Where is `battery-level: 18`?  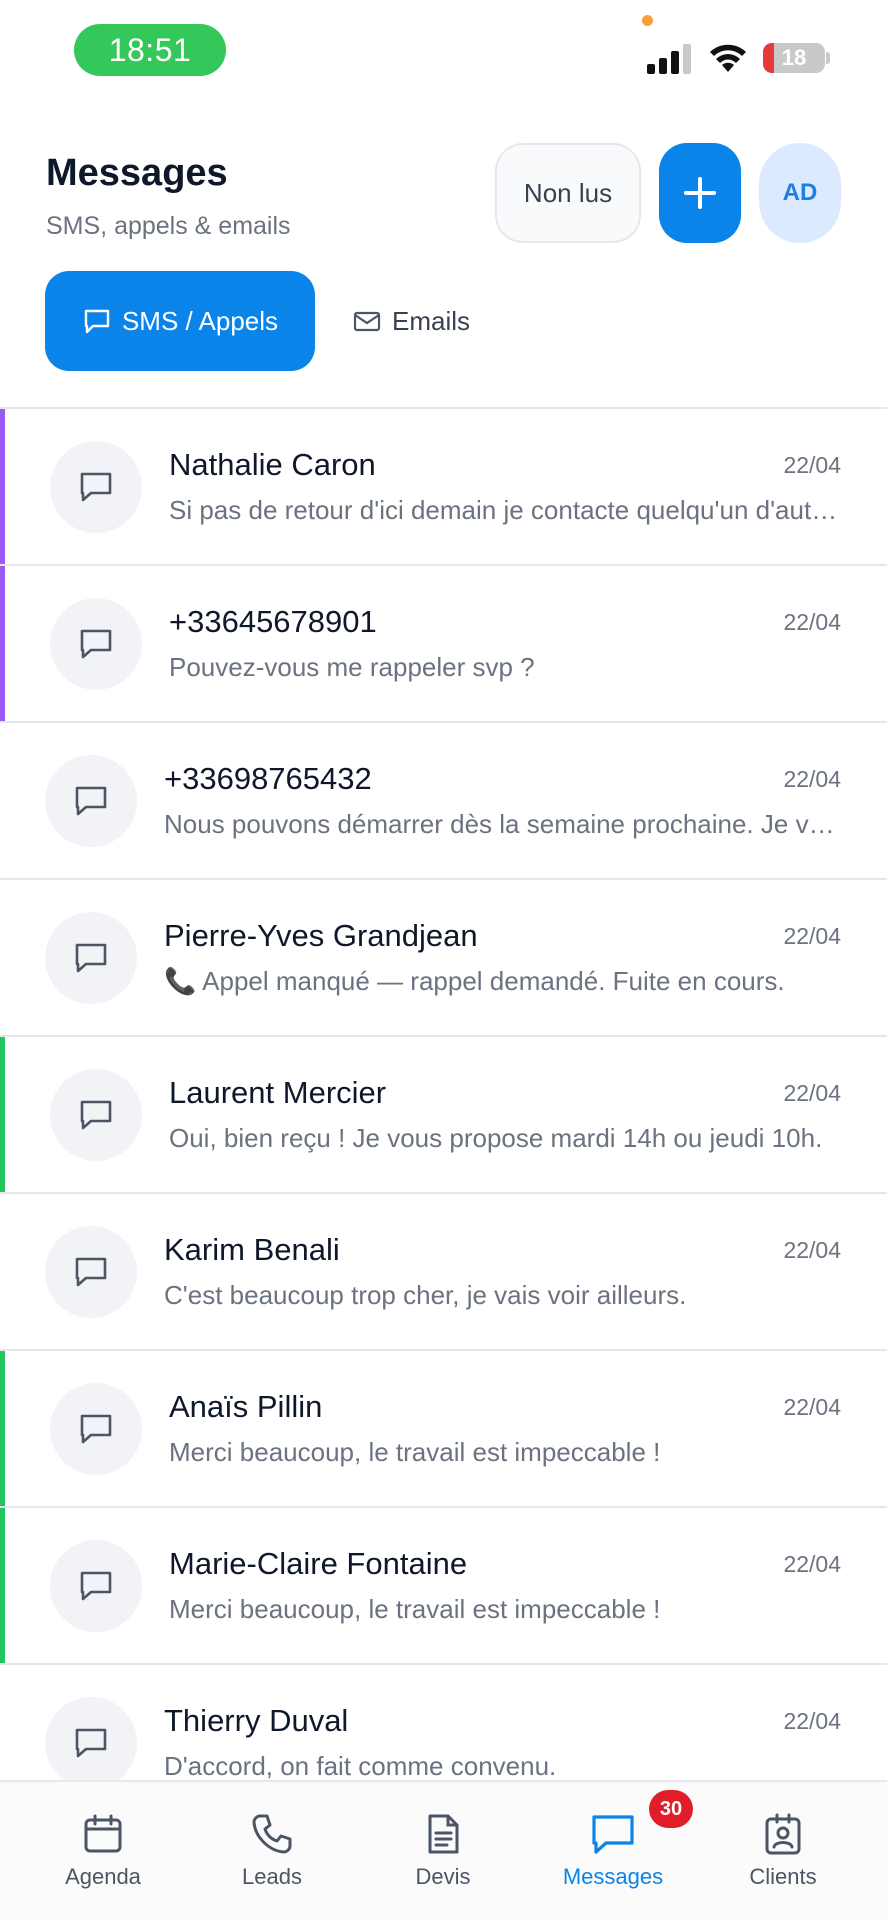 battery-level: 18 is located at coordinates (794, 57).